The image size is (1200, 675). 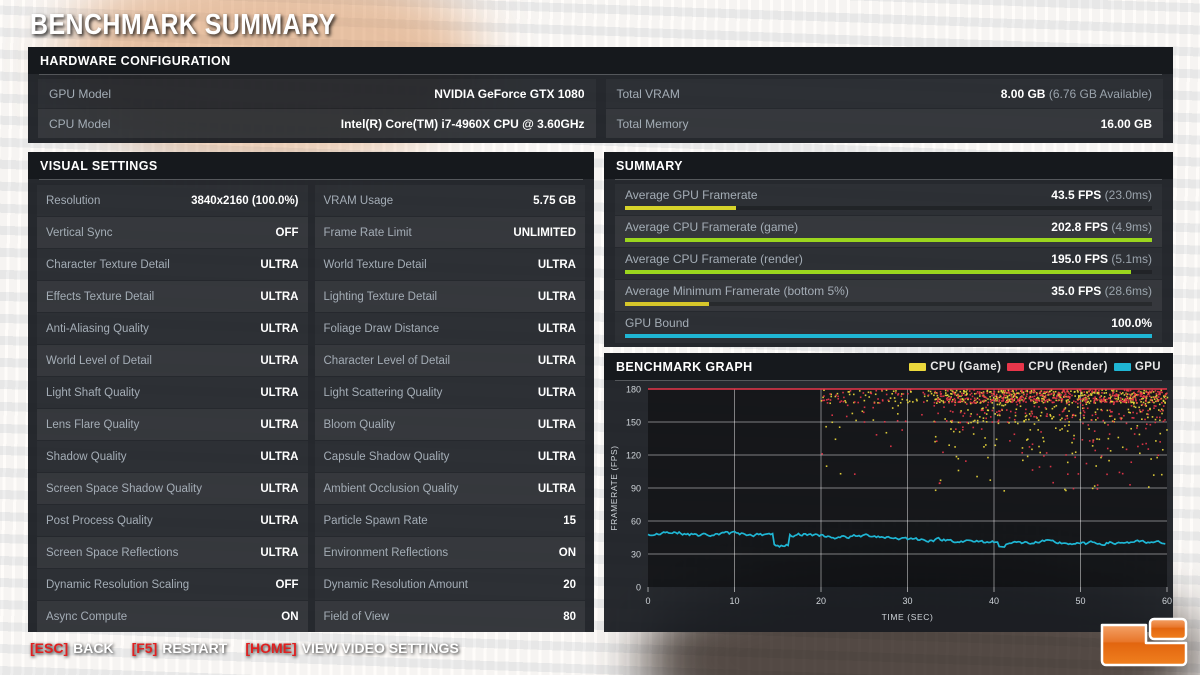 I want to click on visual-setting-row: Bloom Quality ULTRA, so click(x=449, y=424).